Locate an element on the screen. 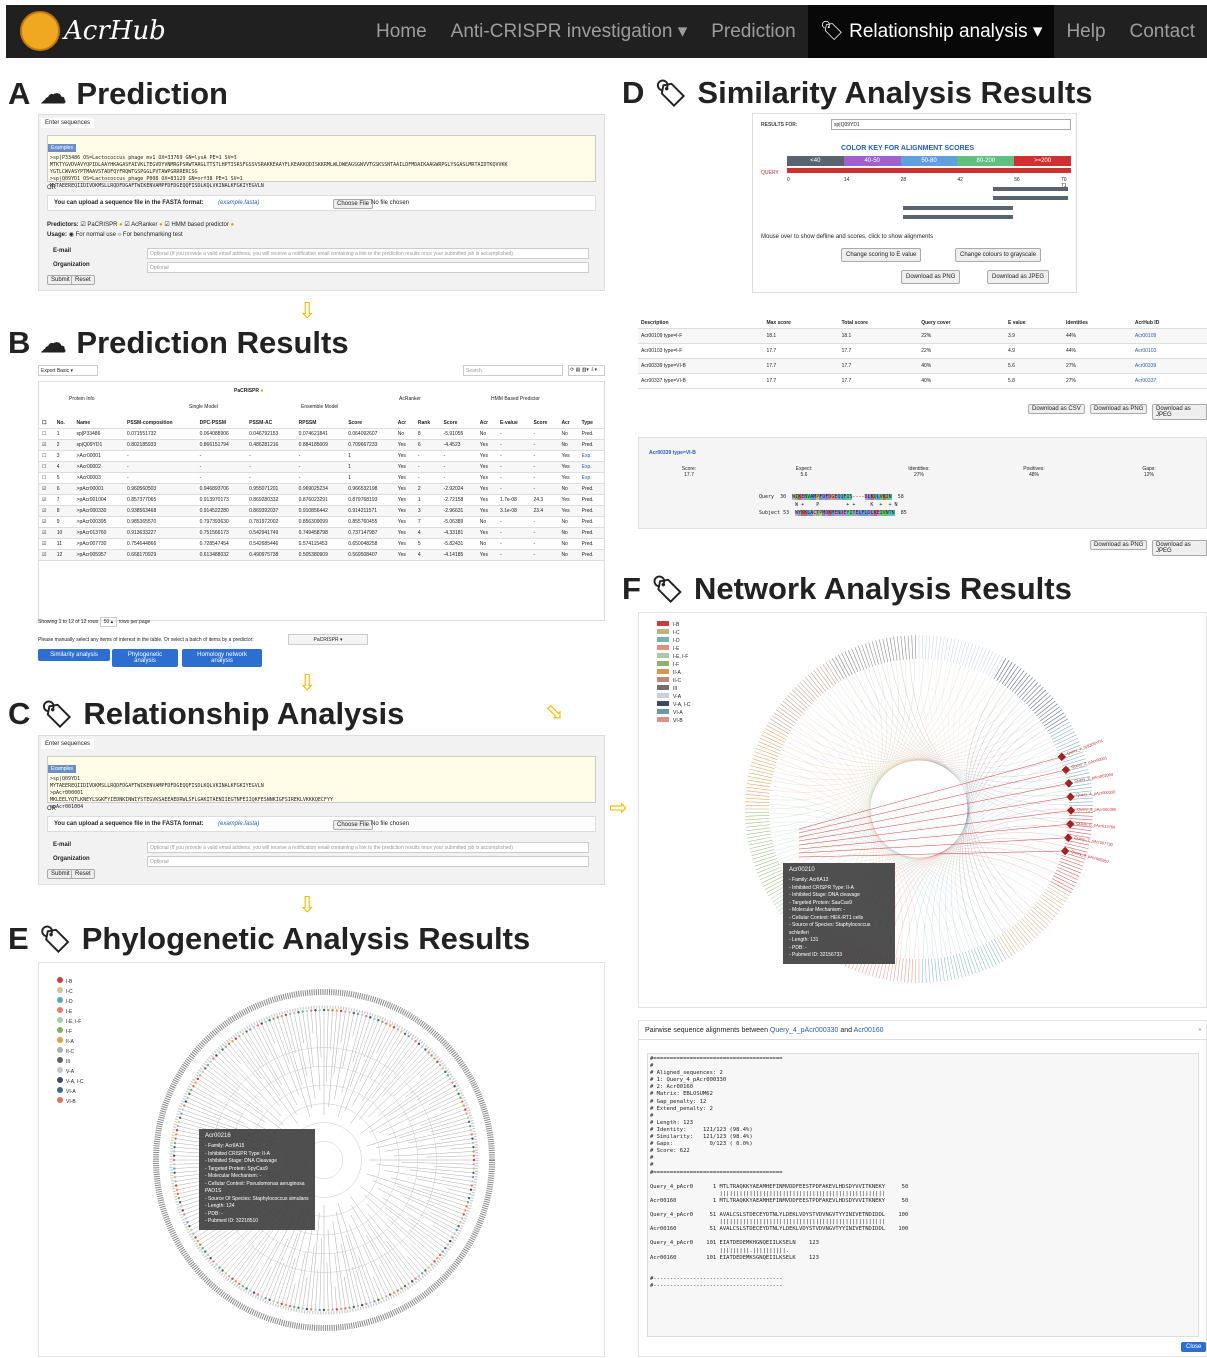 This screenshot has width=1207, height=1358. column-header: E-value is located at coordinates (513, 423).